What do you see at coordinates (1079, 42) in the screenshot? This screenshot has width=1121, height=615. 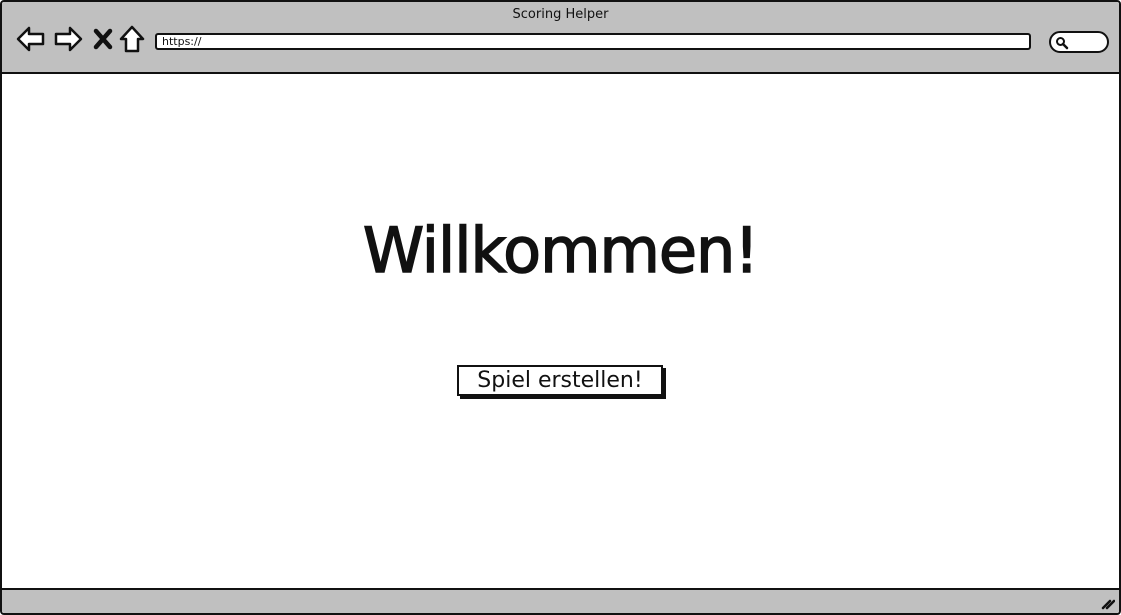 I see `search-box` at bounding box center [1079, 42].